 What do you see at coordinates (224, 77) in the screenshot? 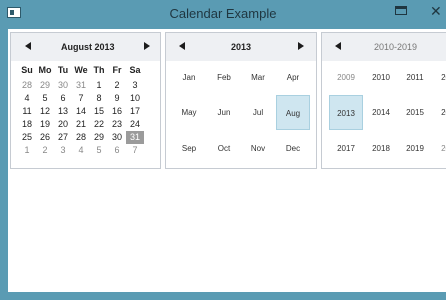
I see `month-cell: Feb` at bounding box center [224, 77].